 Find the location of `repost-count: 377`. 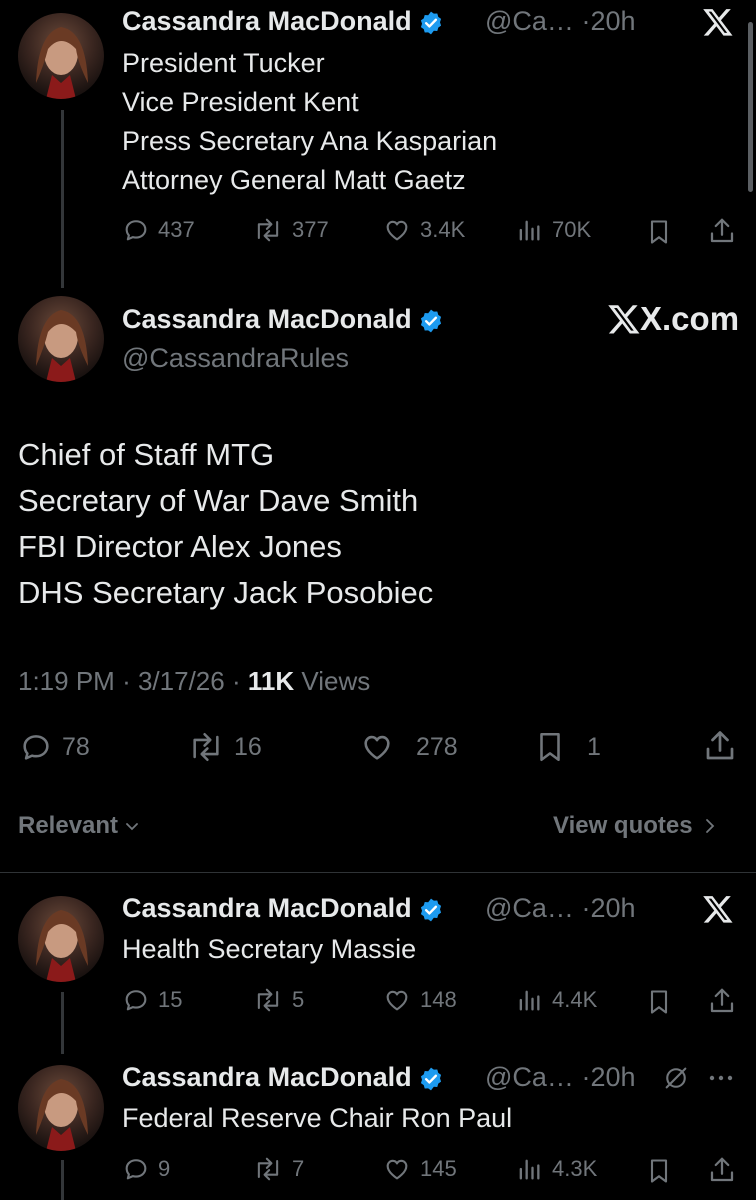

repost-count: 377 is located at coordinates (310, 229).